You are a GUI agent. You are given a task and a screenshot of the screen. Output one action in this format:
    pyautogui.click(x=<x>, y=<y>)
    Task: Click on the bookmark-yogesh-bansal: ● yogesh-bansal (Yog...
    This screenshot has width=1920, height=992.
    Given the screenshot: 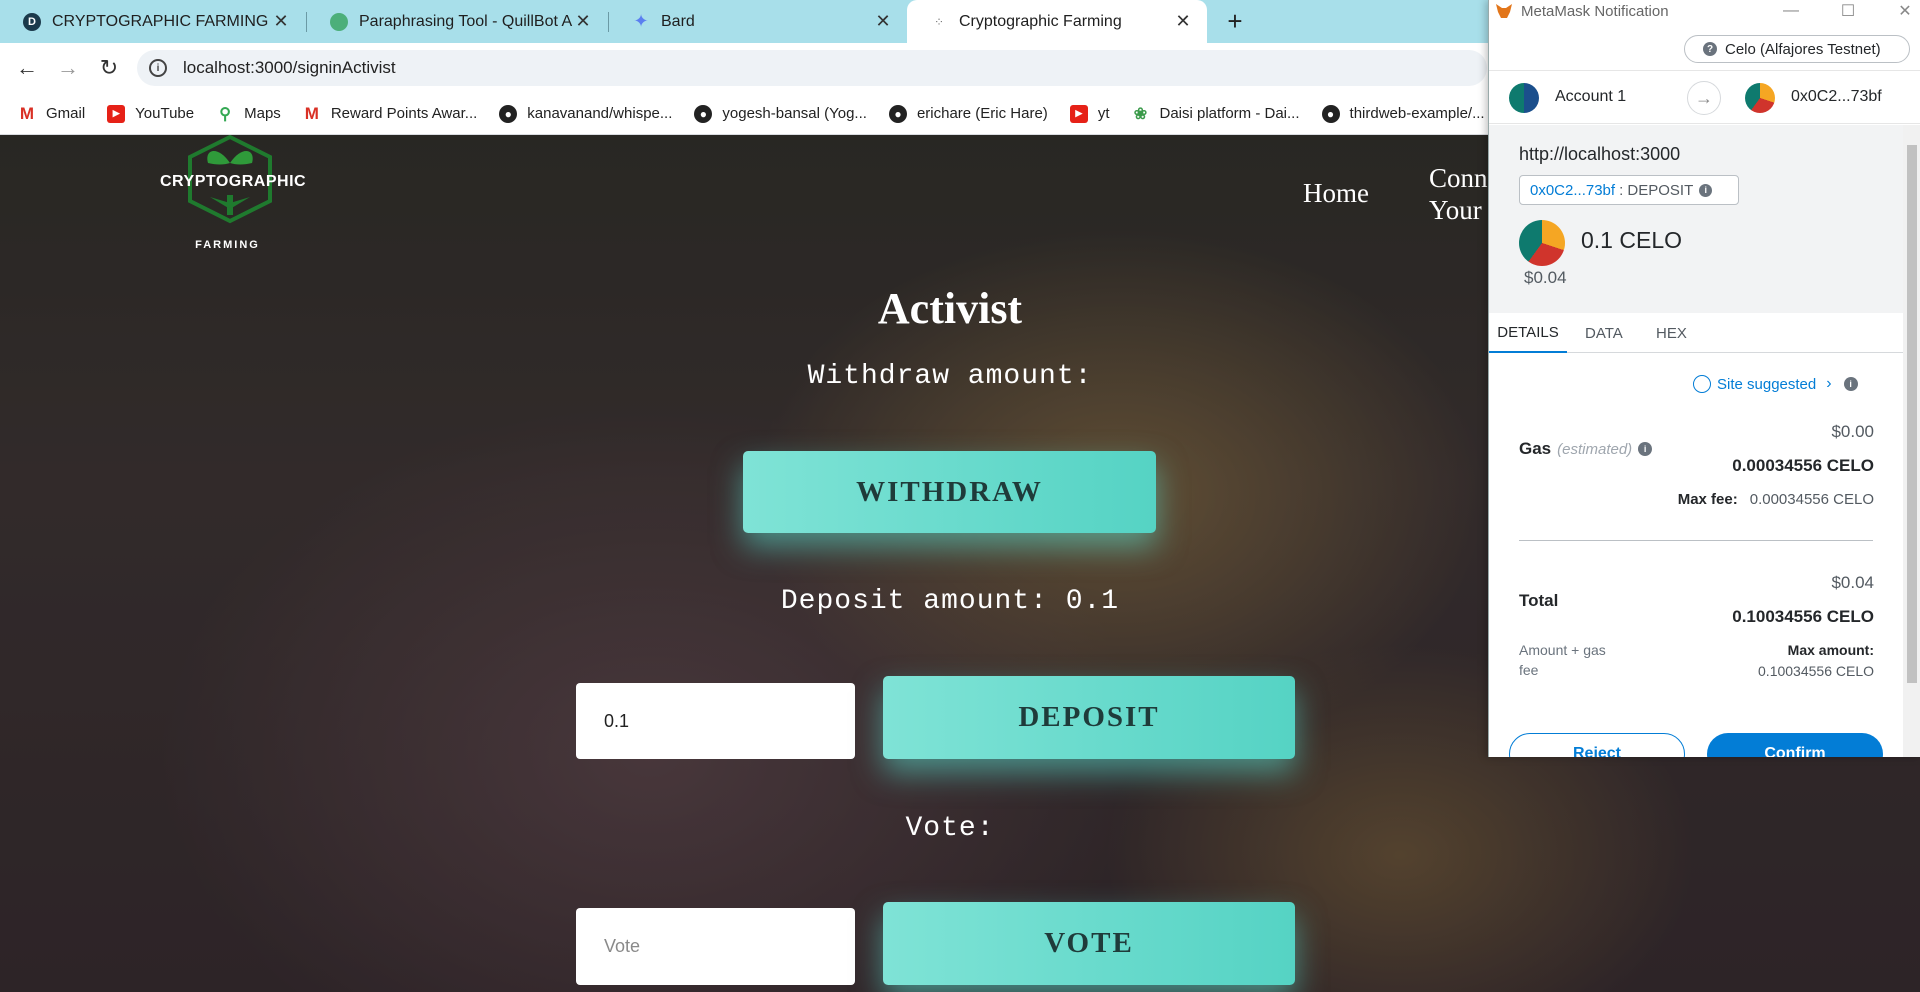 What is the action you would take?
    pyautogui.click(x=780, y=113)
    